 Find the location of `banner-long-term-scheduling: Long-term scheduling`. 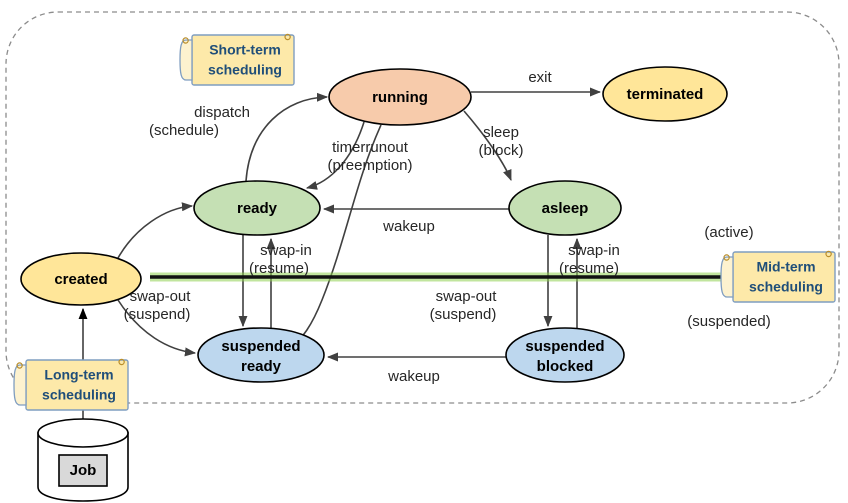

banner-long-term-scheduling: Long-term scheduling is located at coordinates (71, 384).